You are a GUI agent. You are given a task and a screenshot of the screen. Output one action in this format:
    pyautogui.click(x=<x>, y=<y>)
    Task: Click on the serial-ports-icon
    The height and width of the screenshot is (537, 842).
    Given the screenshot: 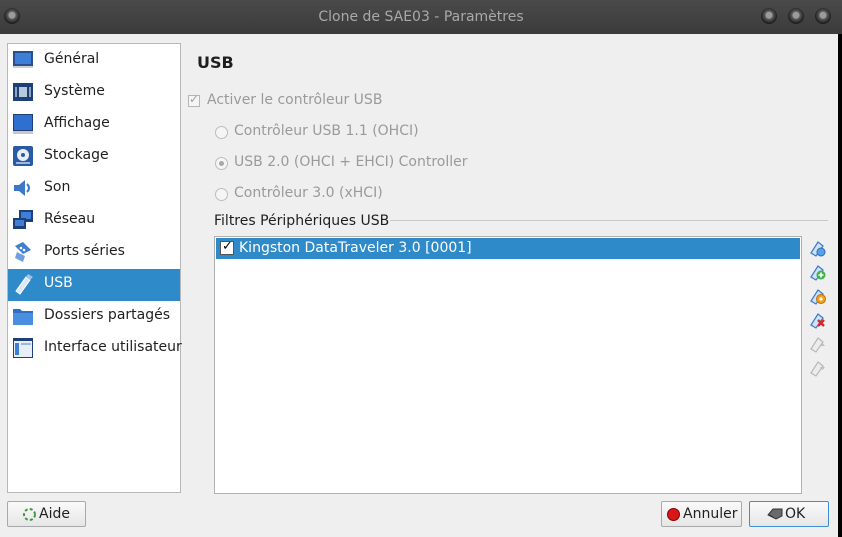 What is the action you would take?
    pyautogui.click(x=23, y=252)
    